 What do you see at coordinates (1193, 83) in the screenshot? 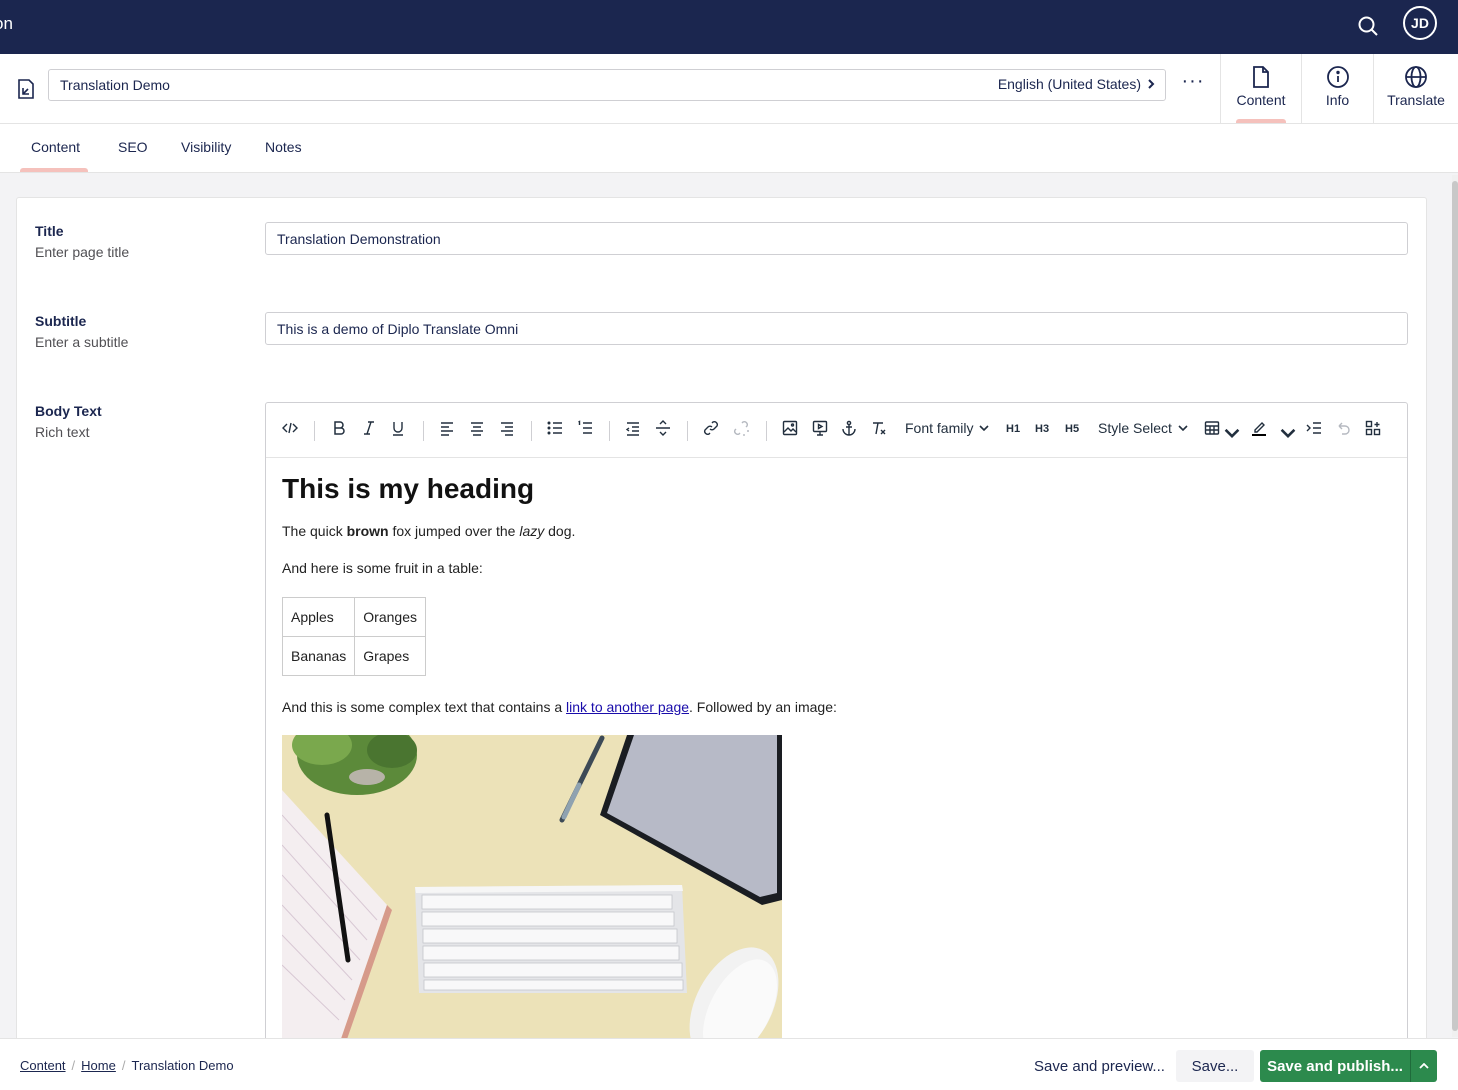
I see `more-actions-button: ···` at bounding box center [1193, 83].